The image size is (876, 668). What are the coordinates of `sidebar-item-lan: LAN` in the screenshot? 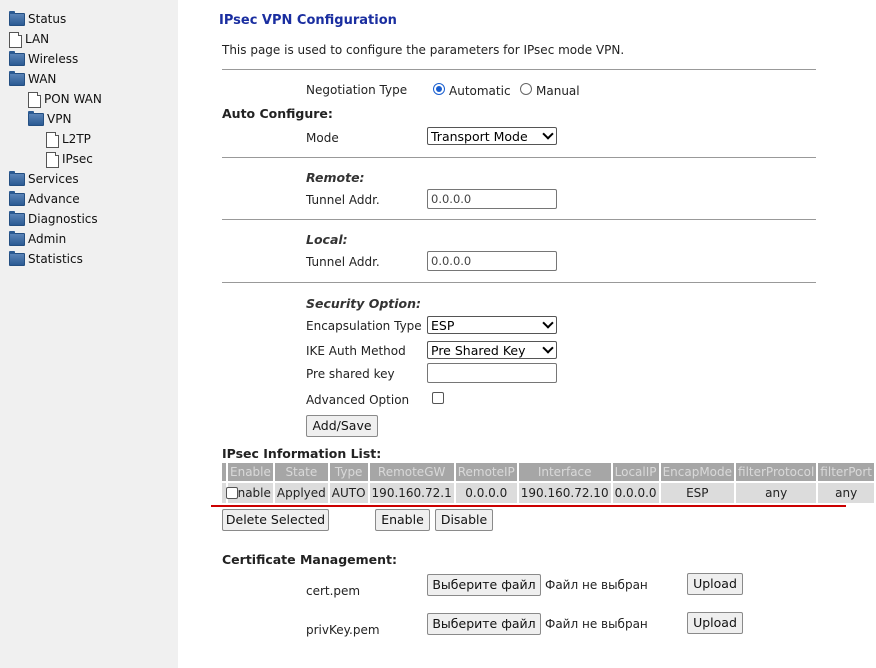 It's located at (29, 39).